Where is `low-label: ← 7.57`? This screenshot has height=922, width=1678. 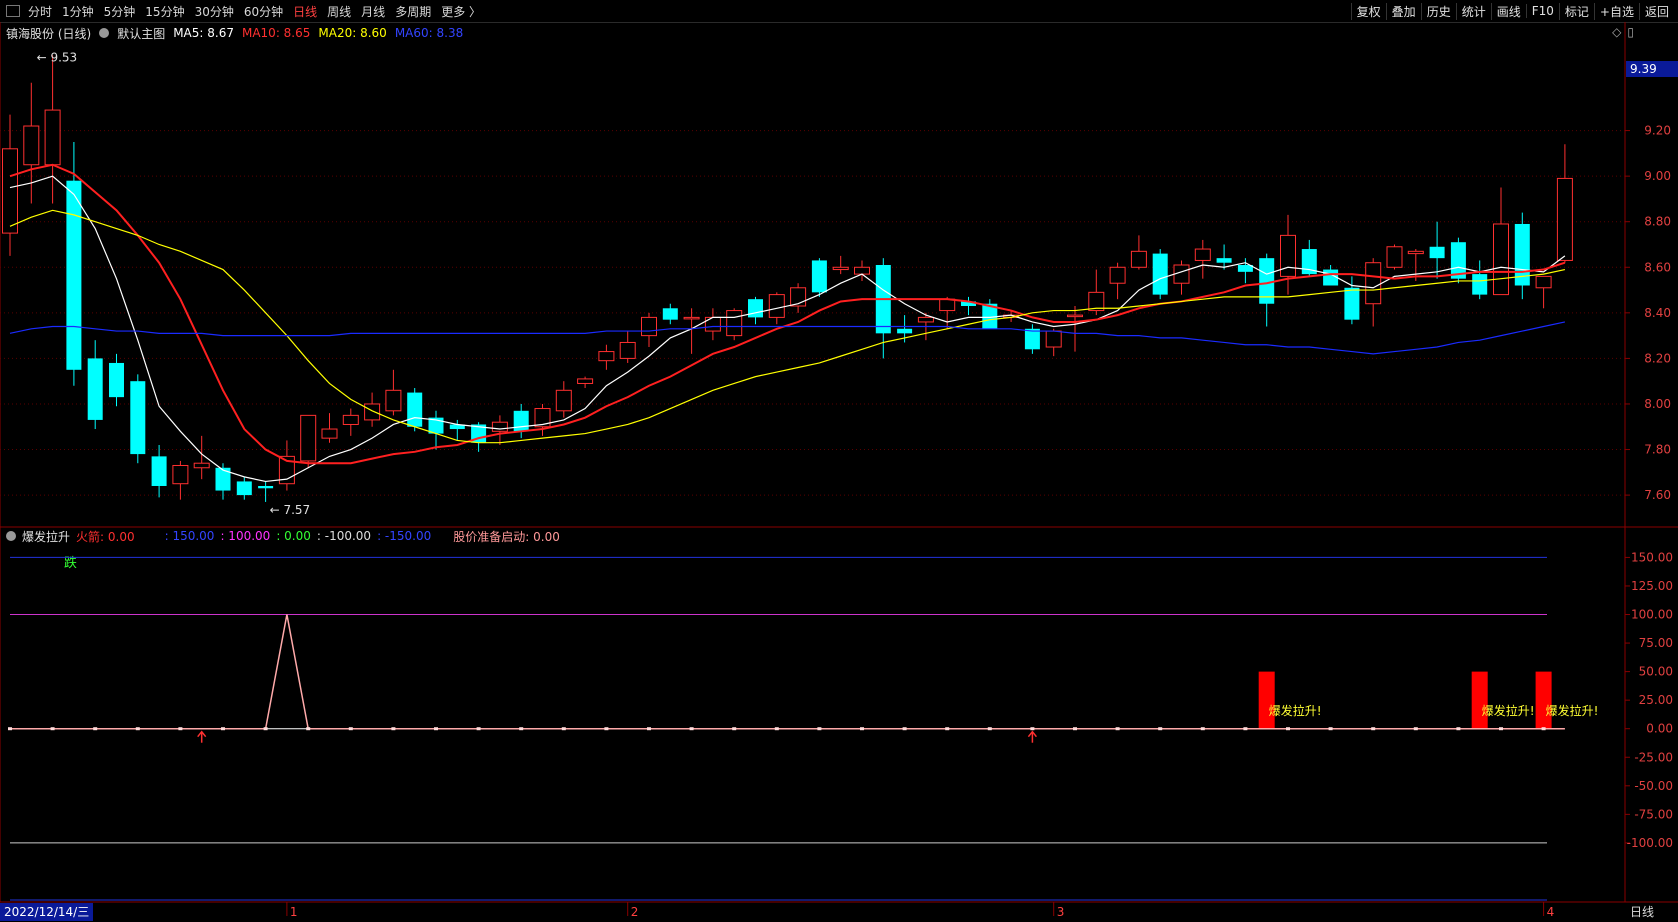 low-label: ← 7.57 is located at coordinates (290, 510).